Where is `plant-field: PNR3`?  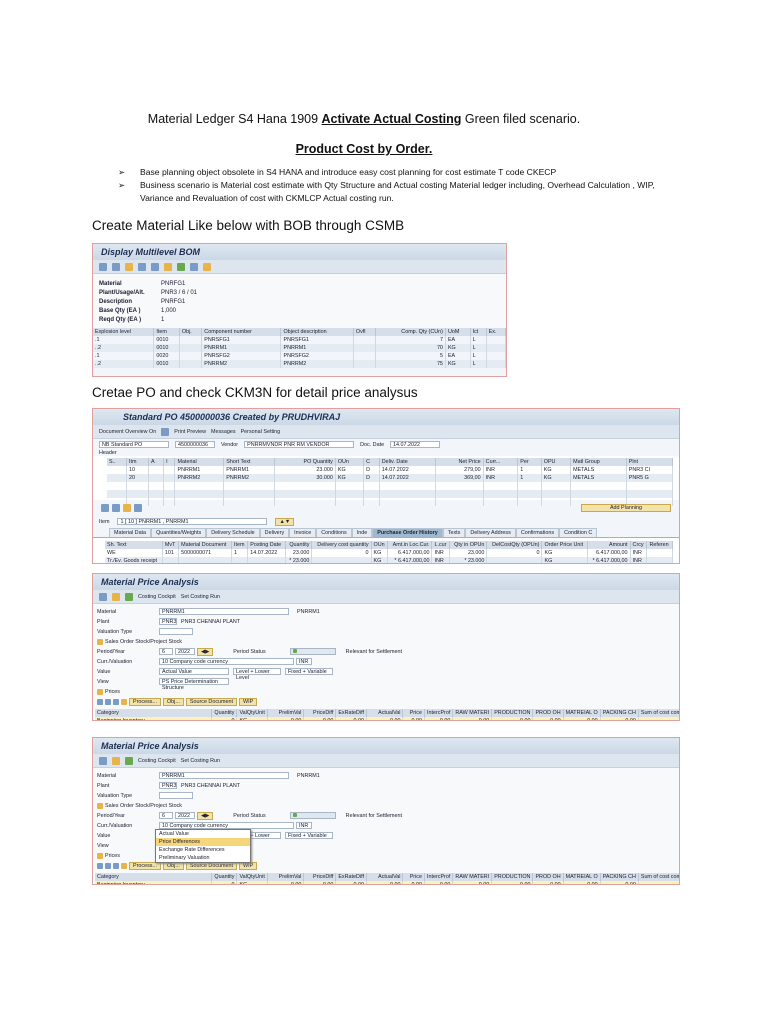
plant-field: PNR3 is located at coordinates (168, 621).